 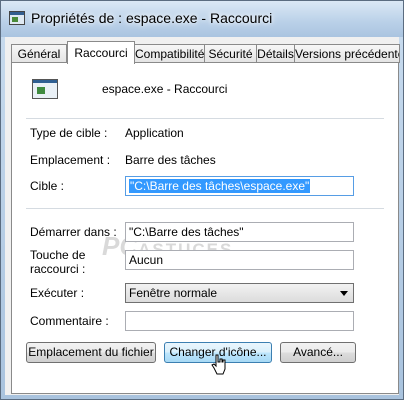 I want to click on chevron-down-icon, so click(x=344, y=293).